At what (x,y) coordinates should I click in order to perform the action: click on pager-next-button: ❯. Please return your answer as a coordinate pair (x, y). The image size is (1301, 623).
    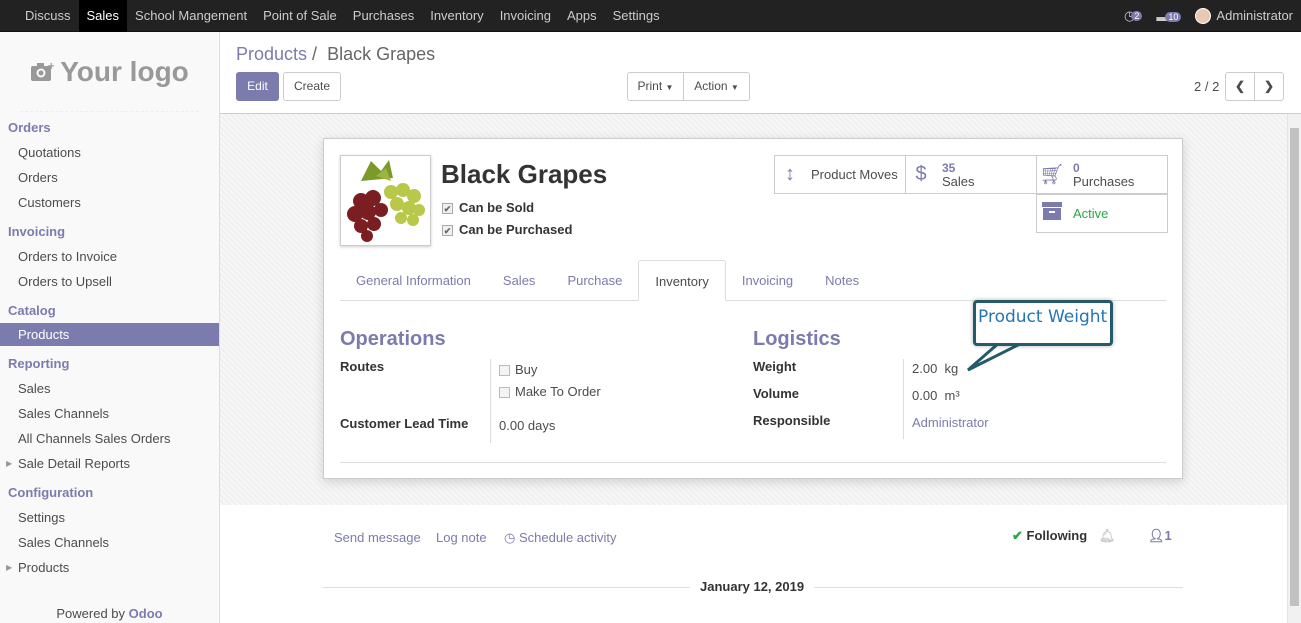
    Looking at the image, I should click on (1269, 86).